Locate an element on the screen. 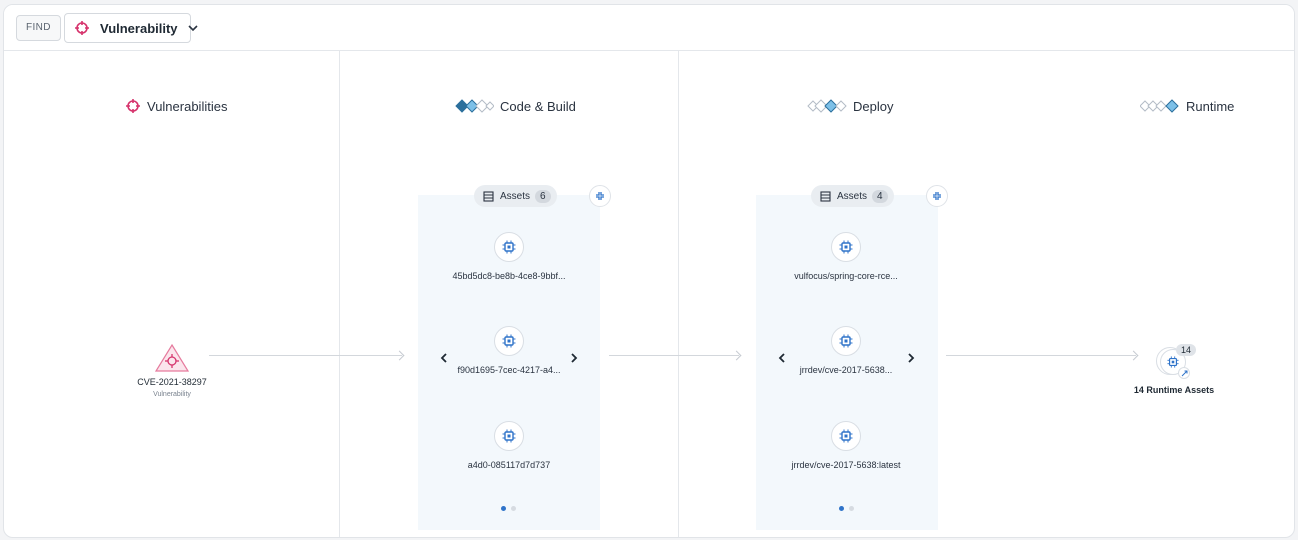 The image size is (1298, 540). find-button: FIND is located at coordinates (38, 28).